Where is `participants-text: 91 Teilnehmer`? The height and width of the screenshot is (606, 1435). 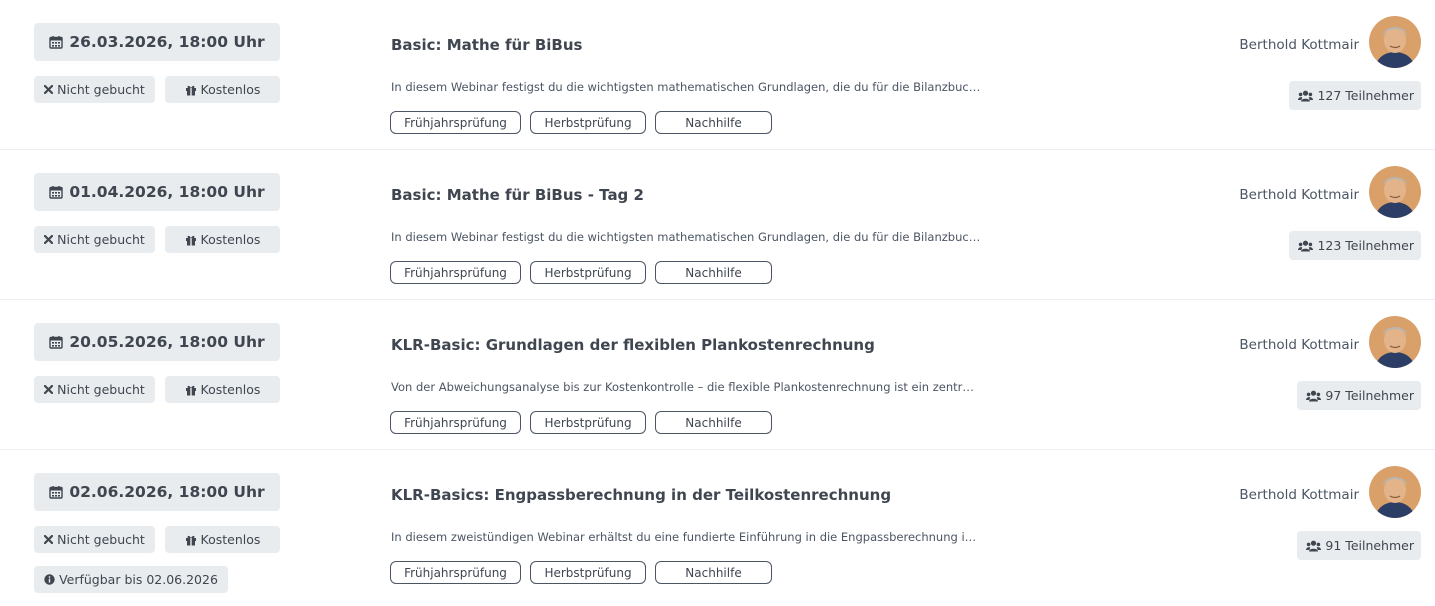 participants-text: 91 Teilnehmer is located at coordinates (1369, 545).